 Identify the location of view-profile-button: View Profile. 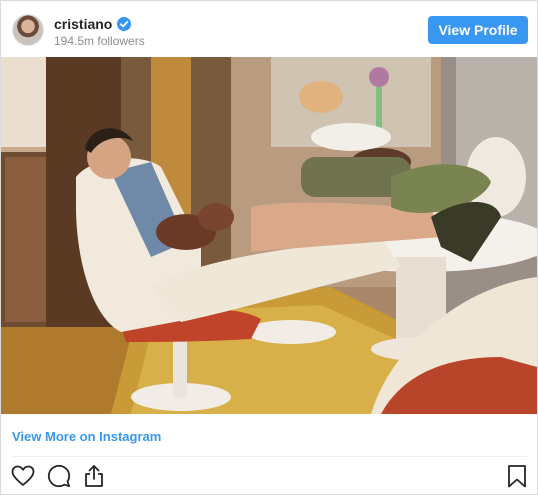
(478, 30).